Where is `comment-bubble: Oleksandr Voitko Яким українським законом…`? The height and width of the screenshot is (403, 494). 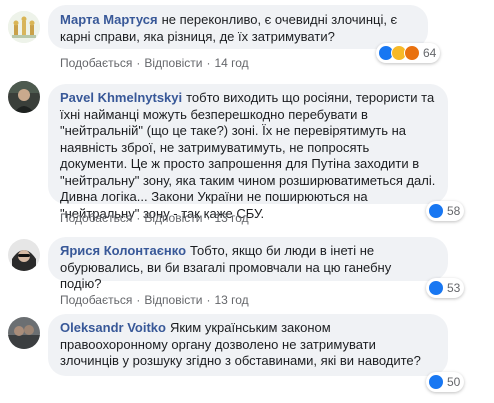
comment-bubble: Oleksandr Voitko Яким українським законом… is located at coordinates (248, 345).